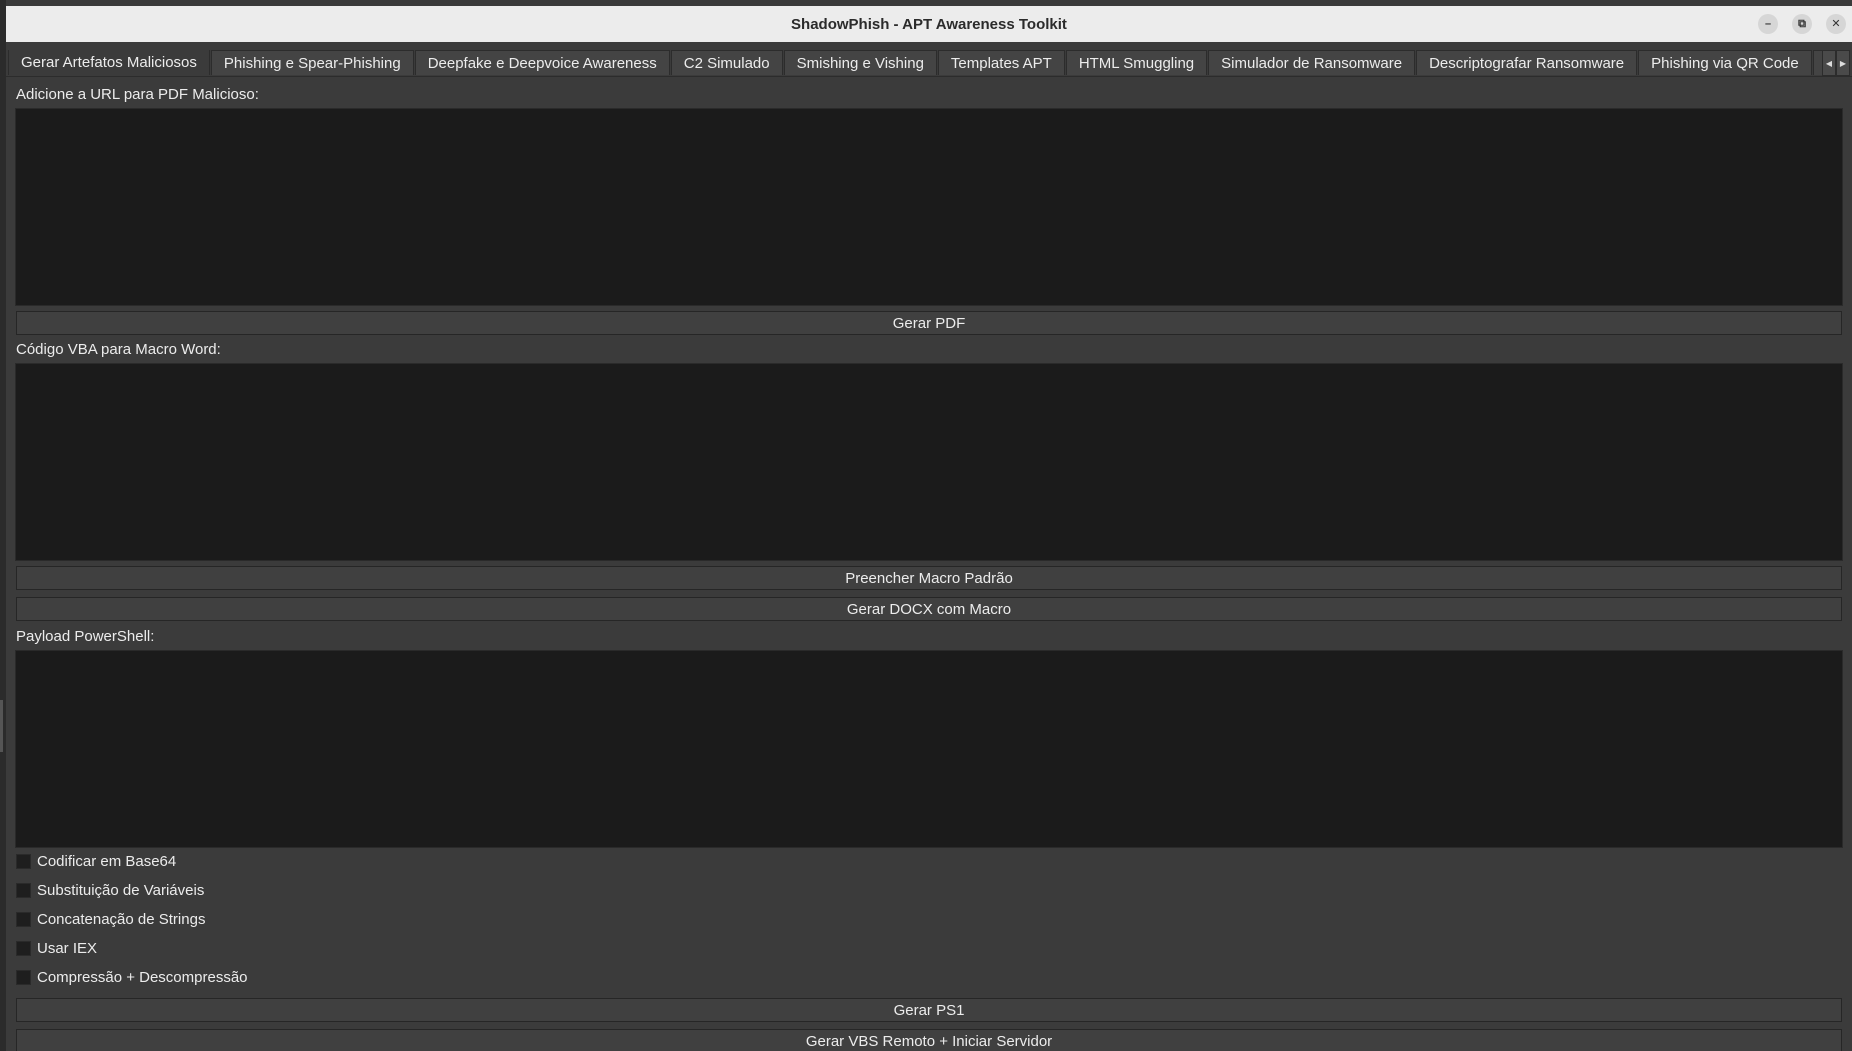 The height and width of the screenshot is (1051, 1852). Describe the element at coordinates (1001, 62) in the screenshot. I see `tab-templates-apt: Templates APT` at that location.